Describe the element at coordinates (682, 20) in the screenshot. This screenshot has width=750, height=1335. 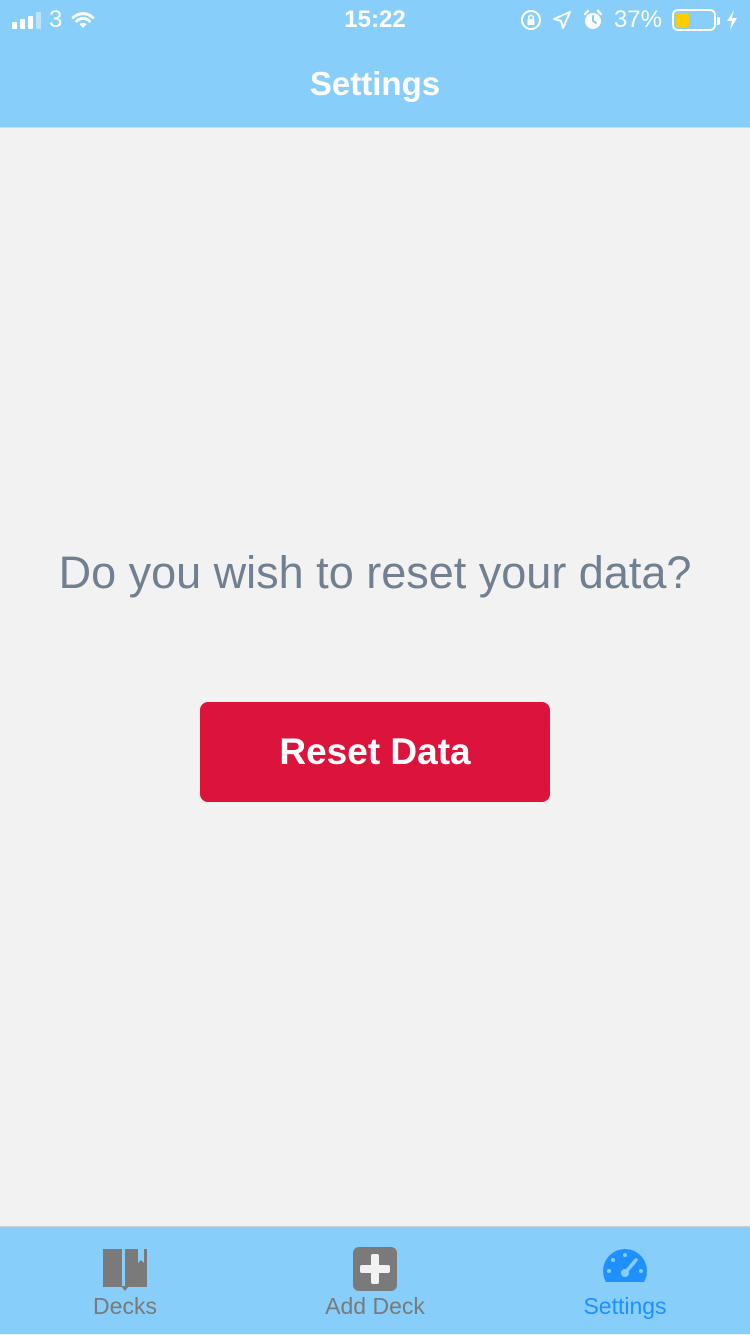
I see `battery-level-fill` at that location.